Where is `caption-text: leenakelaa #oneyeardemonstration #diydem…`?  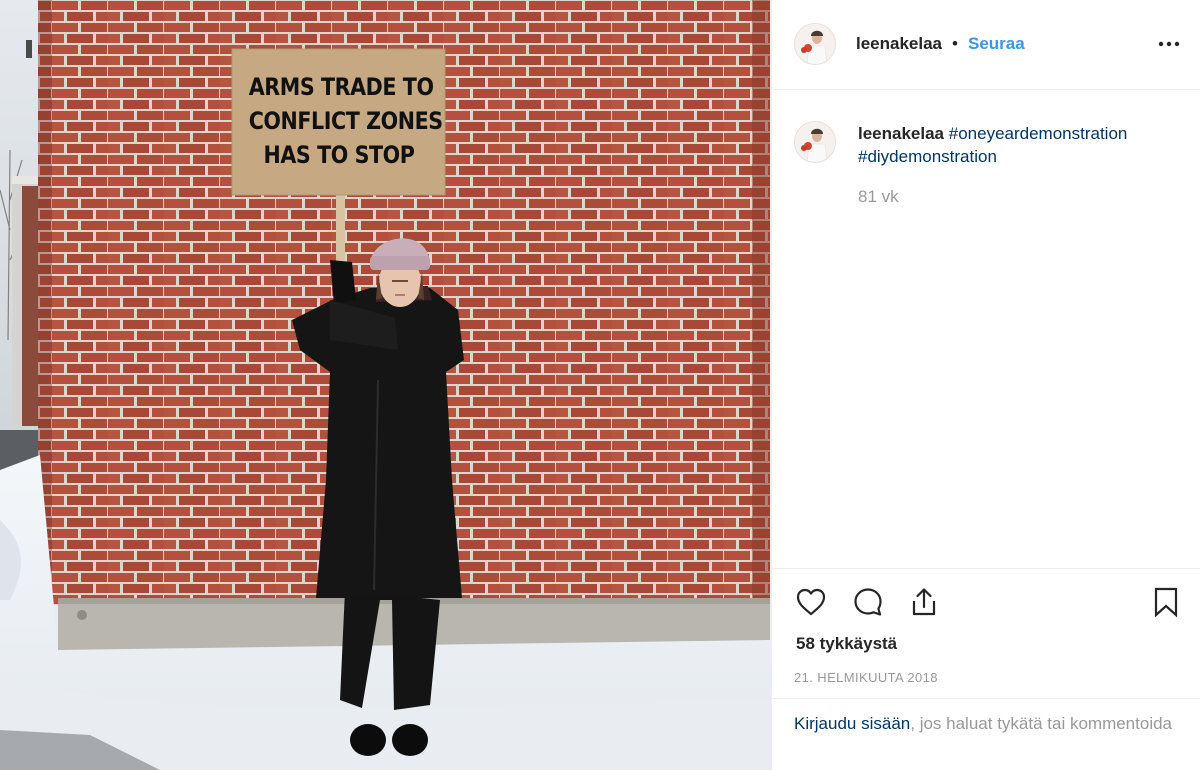
caption-text: leenakelaa #oneyeardemonstration #diydem… is located at coordinates (1018, 145).